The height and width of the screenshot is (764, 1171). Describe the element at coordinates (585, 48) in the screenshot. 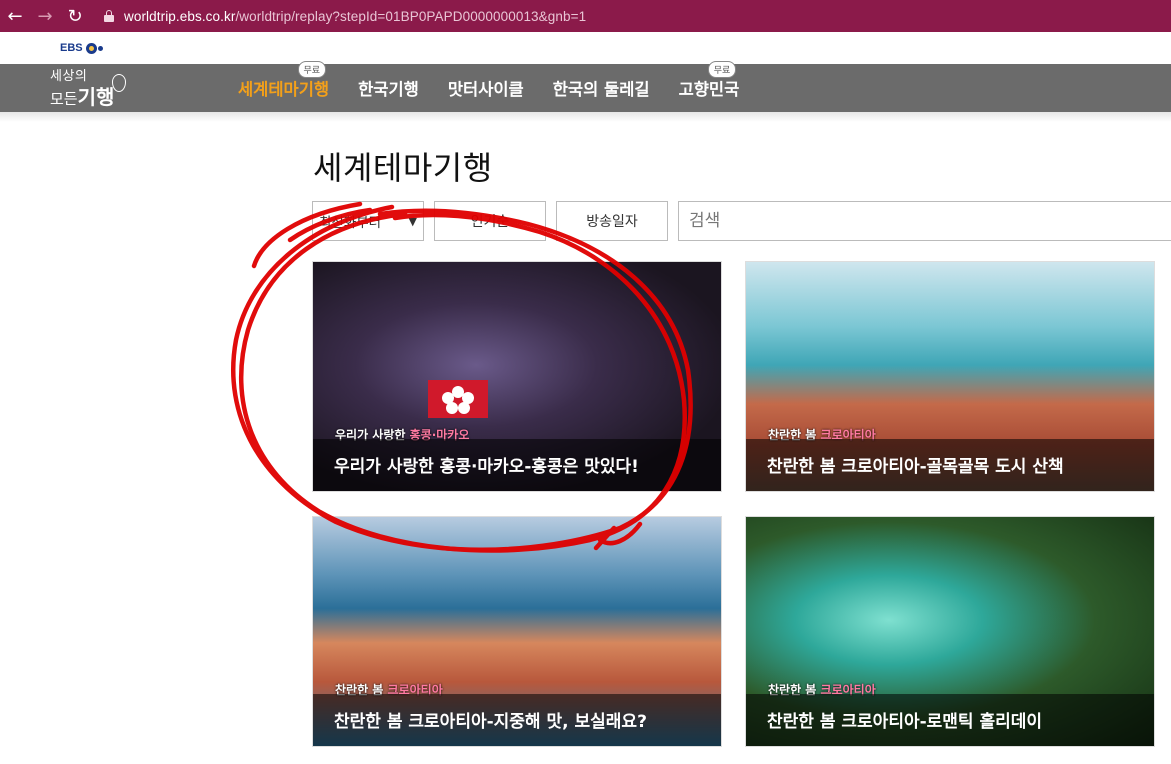

I see `ebs-strip: EBS` at that location.